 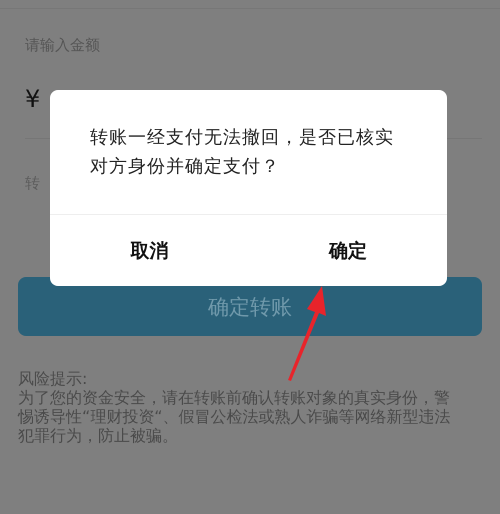 I want to click on currency-symbol: ¥, so click(x=32, y=99).